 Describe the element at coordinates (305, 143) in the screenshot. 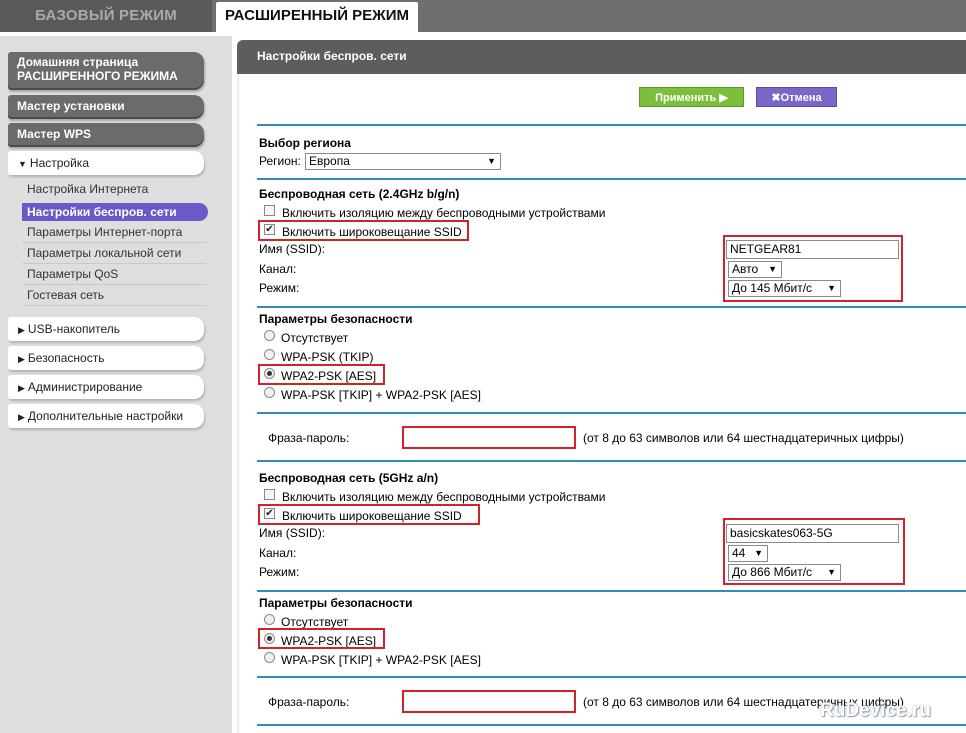

I see `region-title: Выбор региона` at that location.